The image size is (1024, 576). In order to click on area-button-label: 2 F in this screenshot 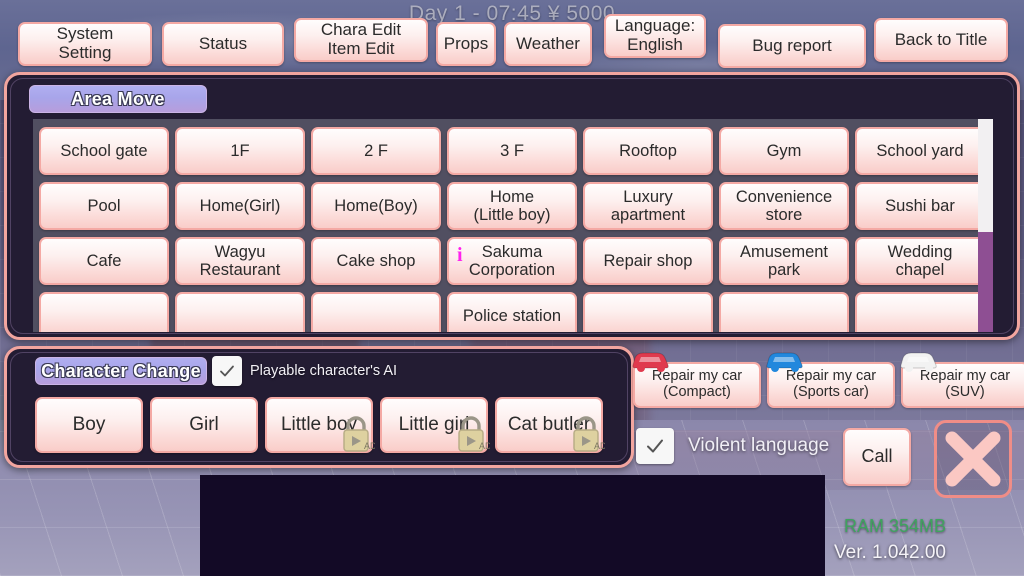, I will do `click(376, 150)`.